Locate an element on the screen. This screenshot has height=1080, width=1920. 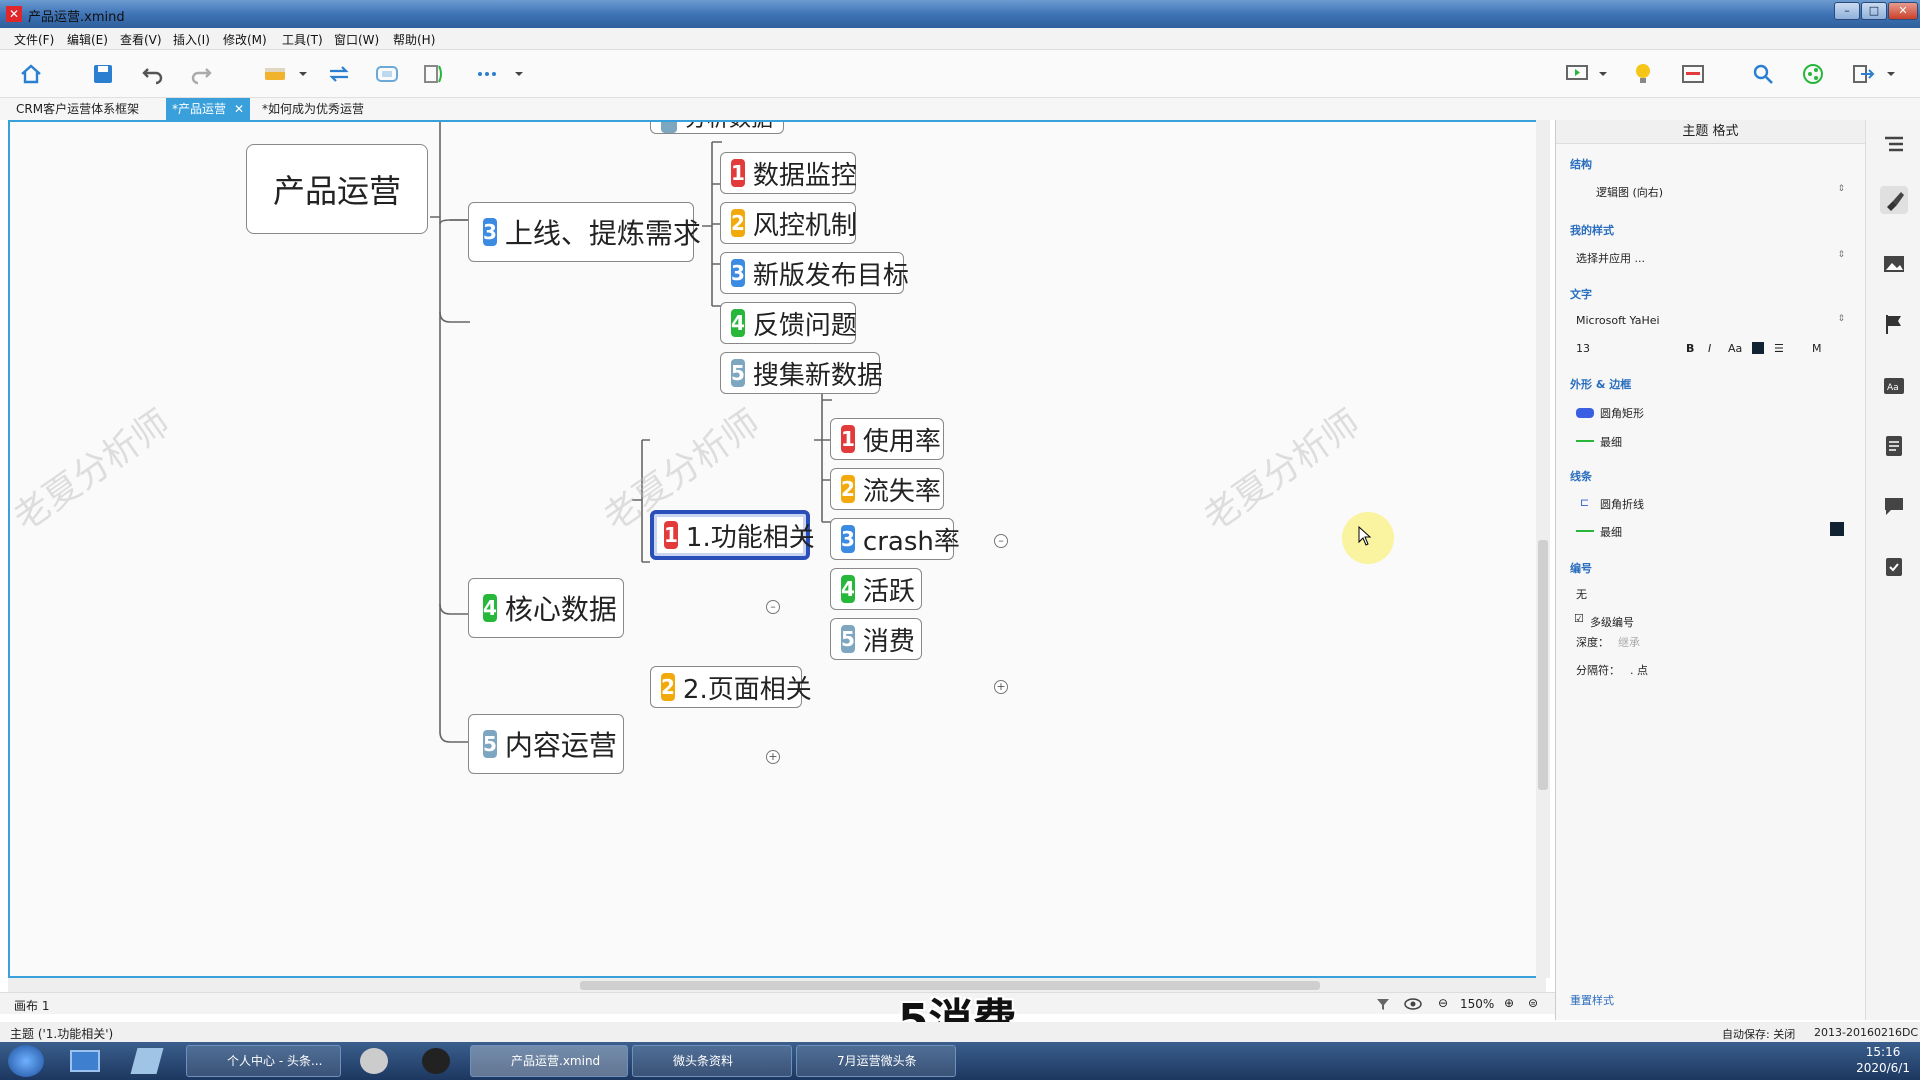
close-button: ✕ is located at coordinates (1903, 11).